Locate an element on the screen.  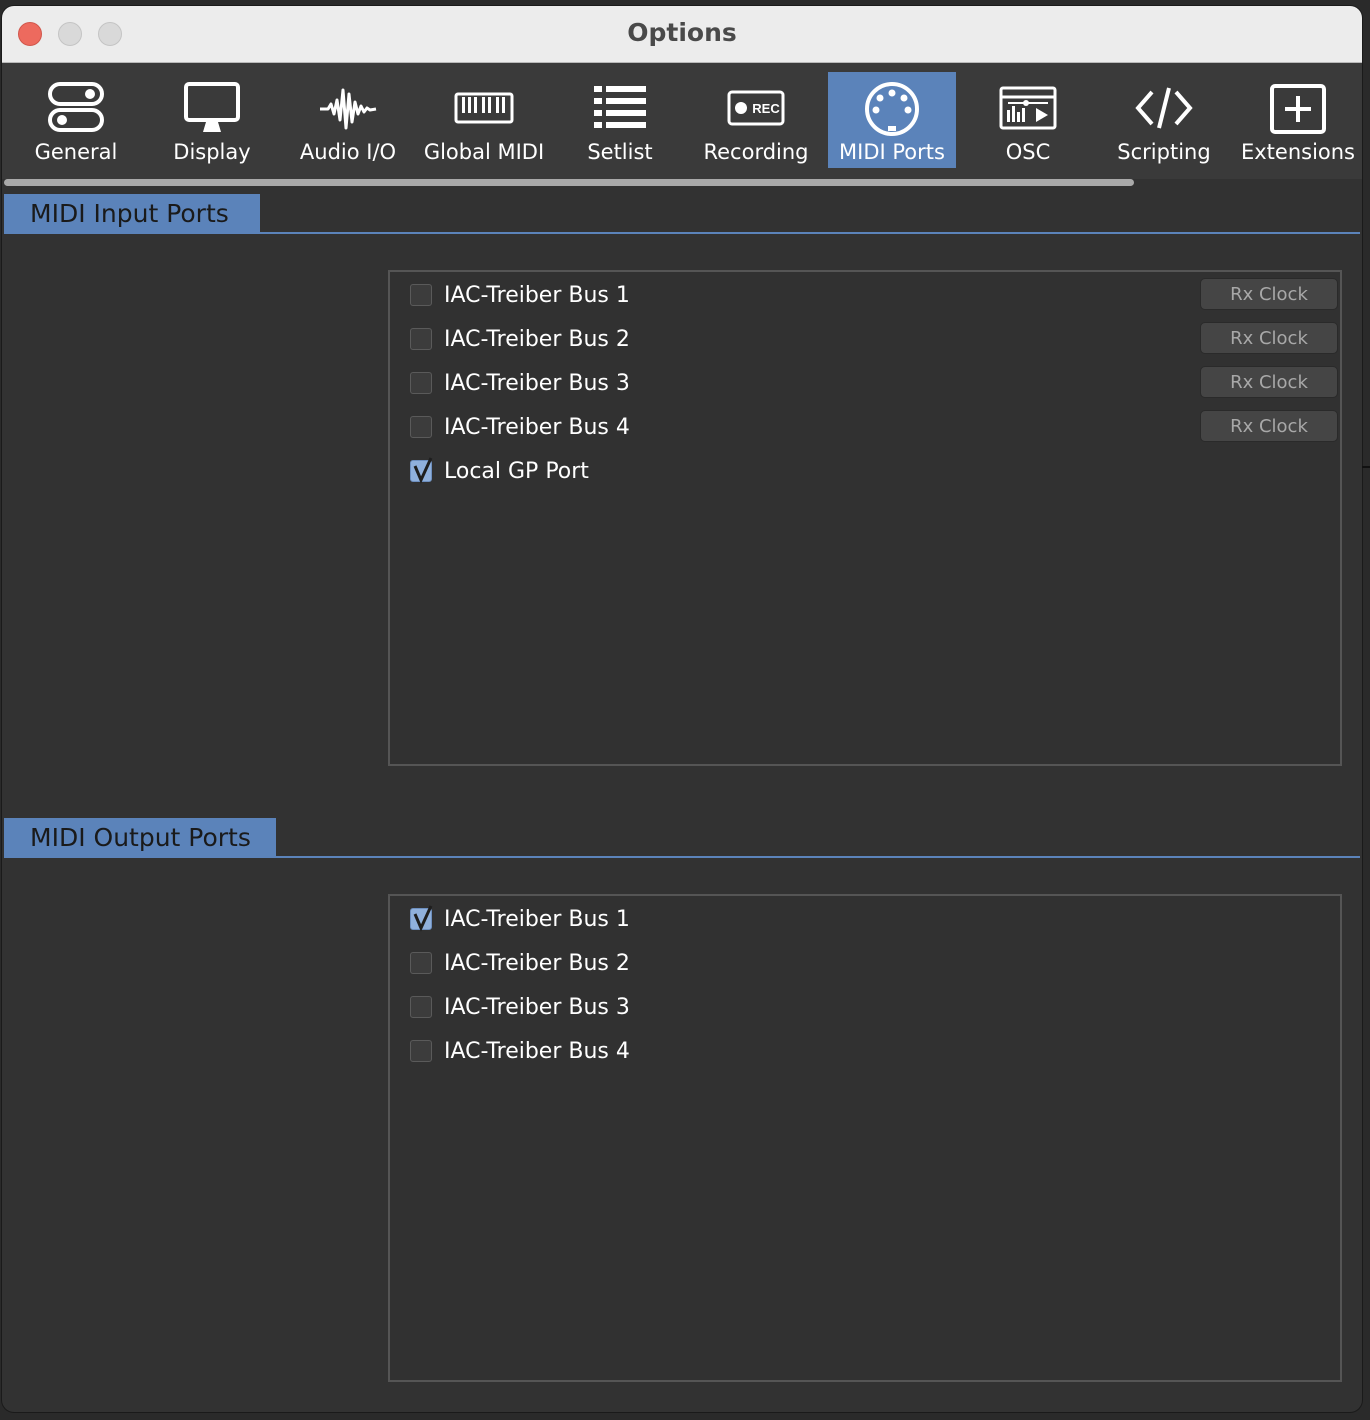
tab-display-label: Display is located at coordinates (212, 152).